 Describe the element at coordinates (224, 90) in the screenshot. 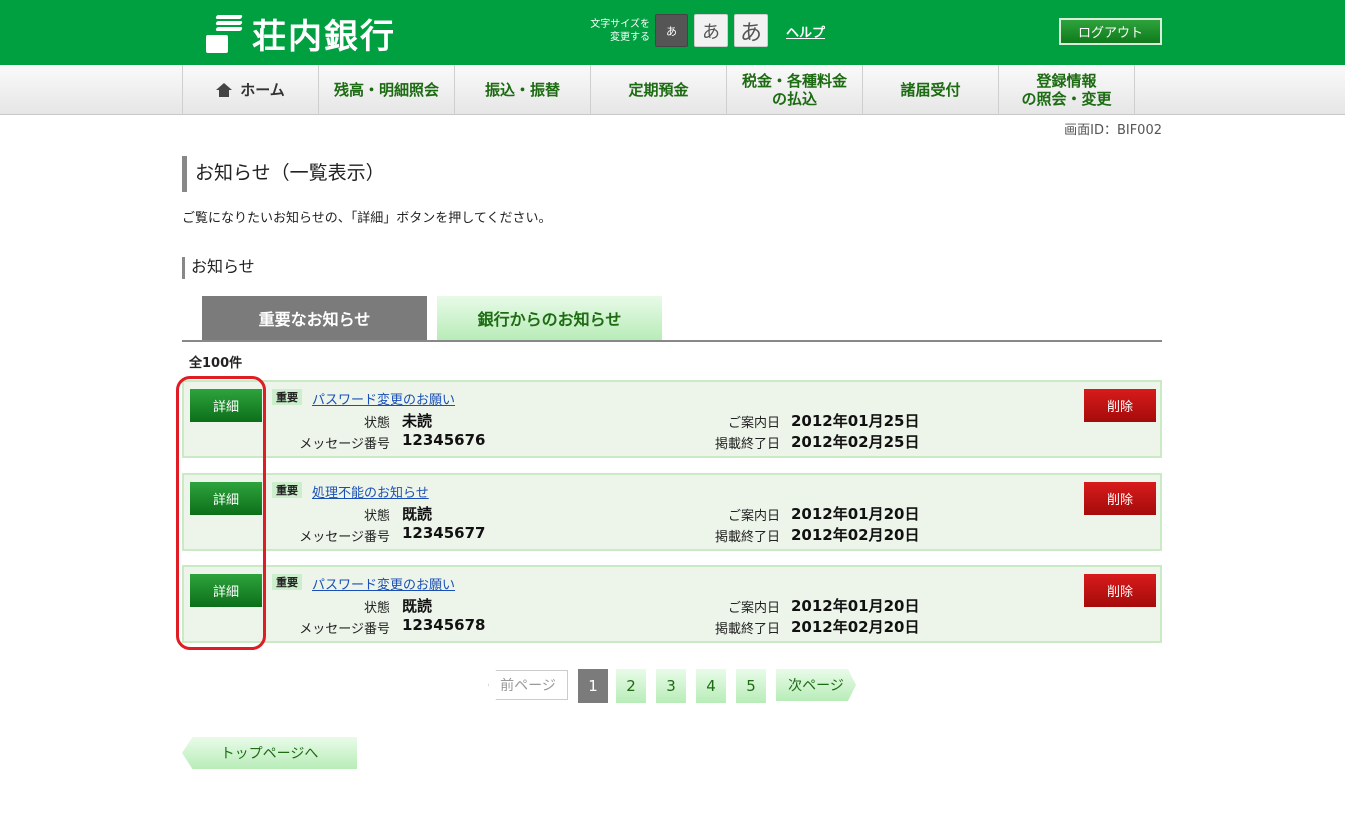

I see `home-icon` at that location.